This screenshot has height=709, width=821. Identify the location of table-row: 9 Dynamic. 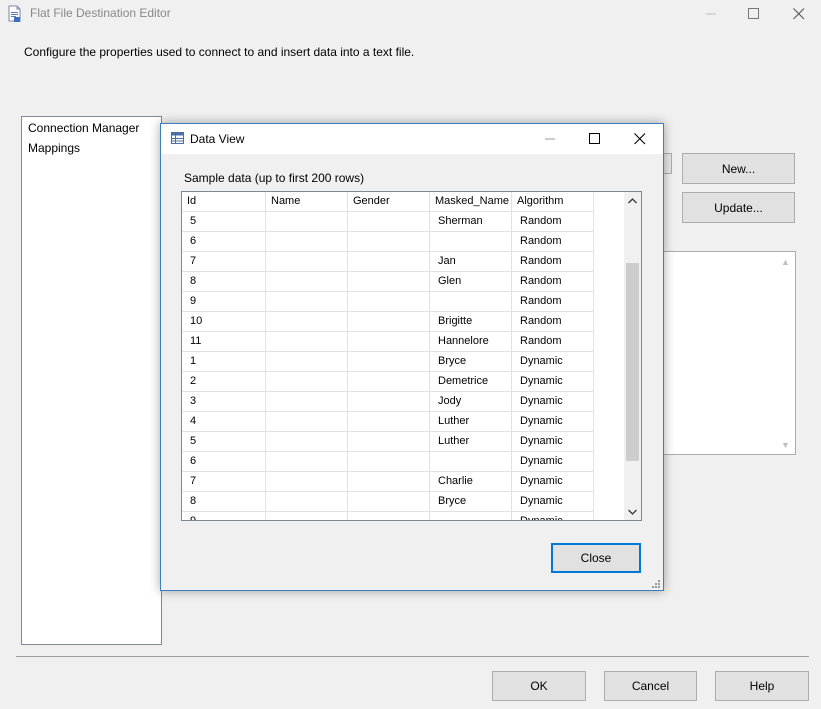
(388, 516).